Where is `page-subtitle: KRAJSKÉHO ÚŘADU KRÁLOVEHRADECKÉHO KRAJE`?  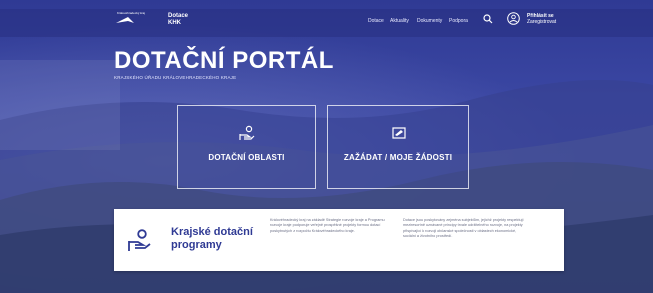
page-subtitle: KRAJSKÉHO ÚŘADU KRÁLOVEHRADECKÉHO KRAJE is located at coordinates (175, 77).